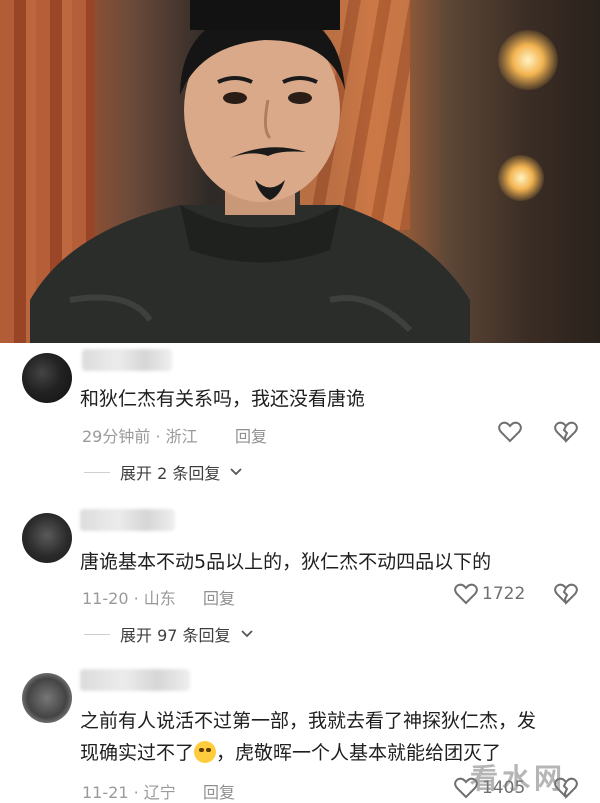 Image resolution: width=600 pixels, height=803 pixels. Describe the element at coordinates (504, 594) in the screenshot. I see `like-count: 1722` at that location.